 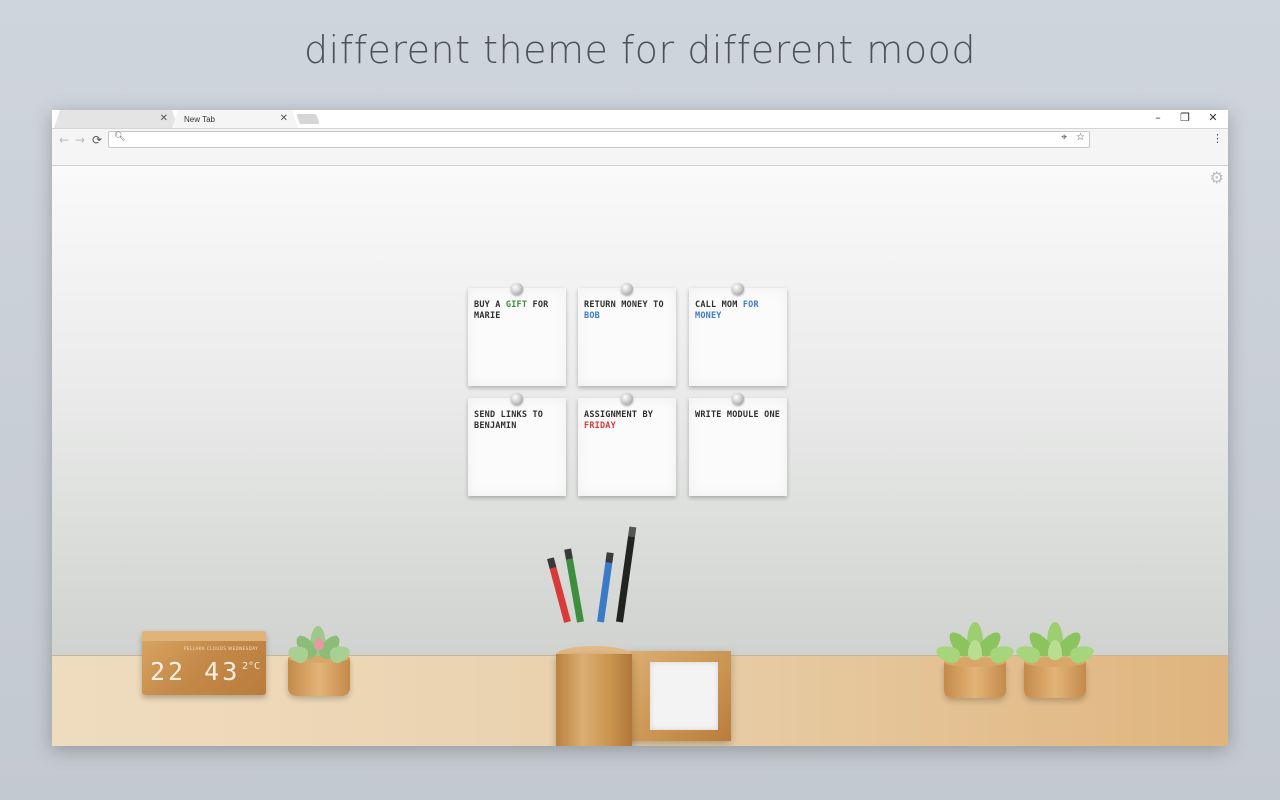 I want to click on sticky-note: SEND LINKS TO BENJAMIN, so click(x=517, y=444).